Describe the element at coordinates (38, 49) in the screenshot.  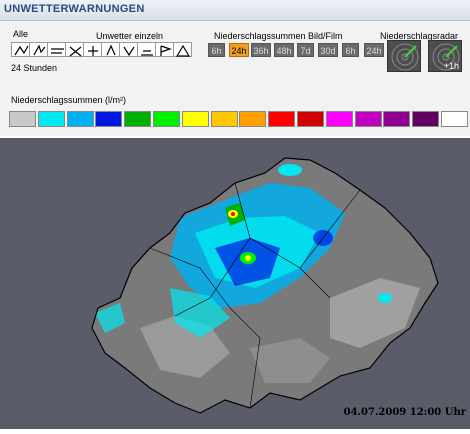
I see `thunderstorm-button` at that location.